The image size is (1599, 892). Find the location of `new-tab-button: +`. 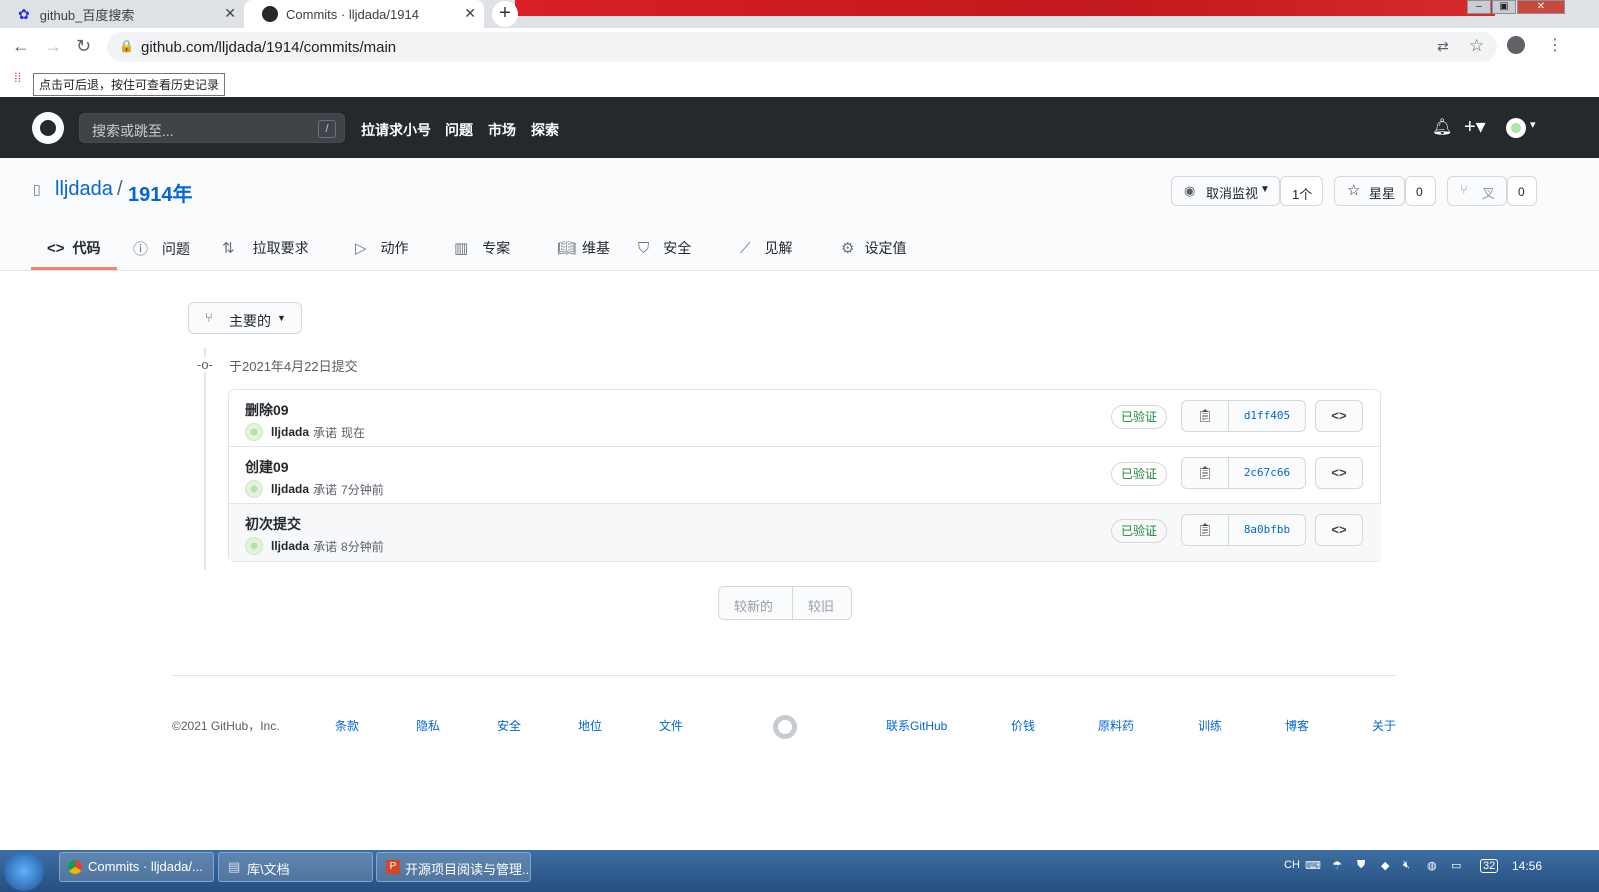

new-tab-button: + is located at coordinates (505, 14).